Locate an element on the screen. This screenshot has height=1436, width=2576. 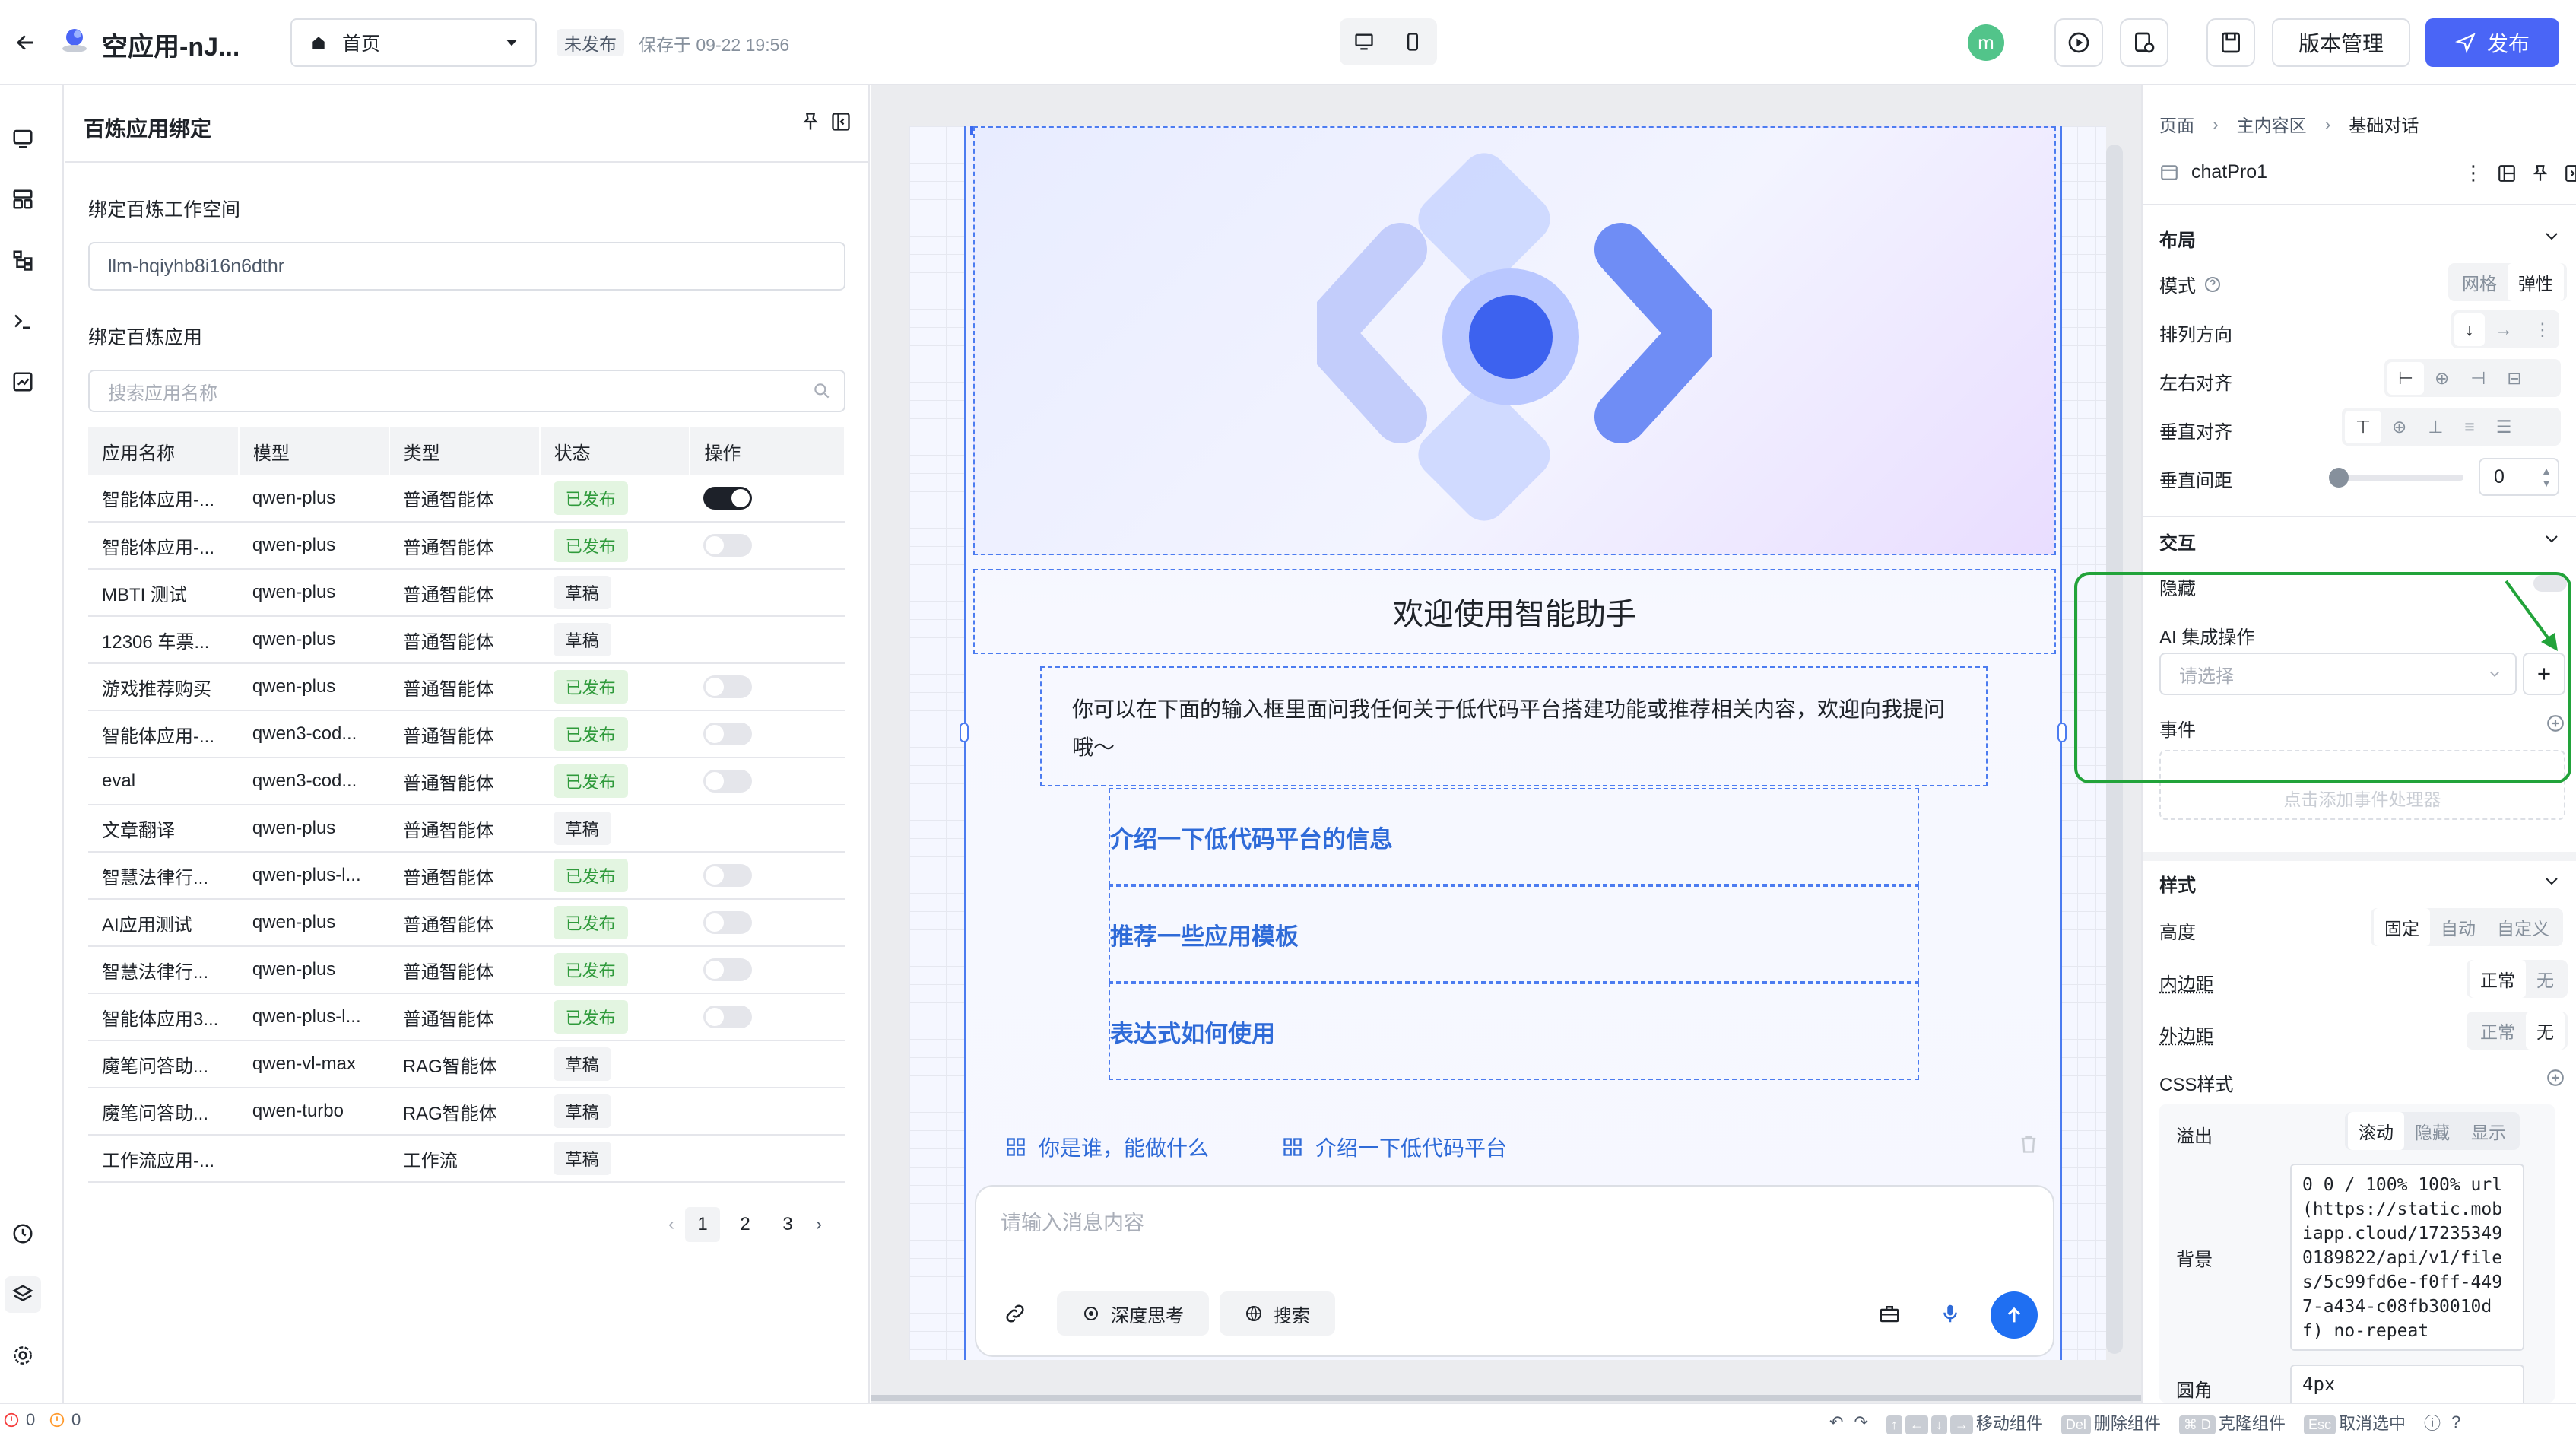
quick-prompt-1: 你是谁，能做什么 is located at coordinates (1107, 1147).